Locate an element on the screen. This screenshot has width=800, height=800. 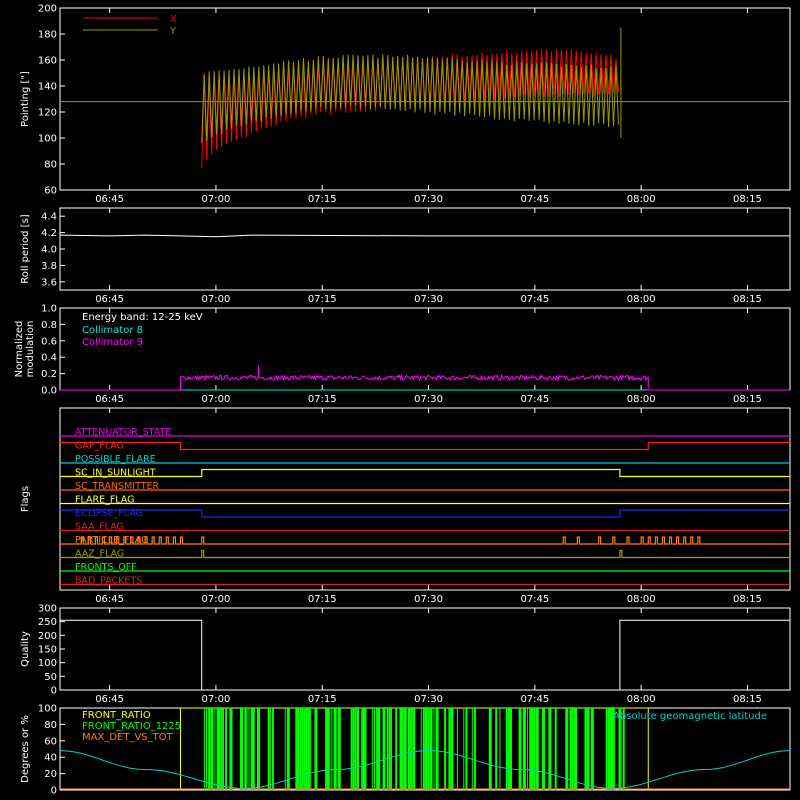
y-axis-label: Roll period [s] is located at coordinates (25, 248).